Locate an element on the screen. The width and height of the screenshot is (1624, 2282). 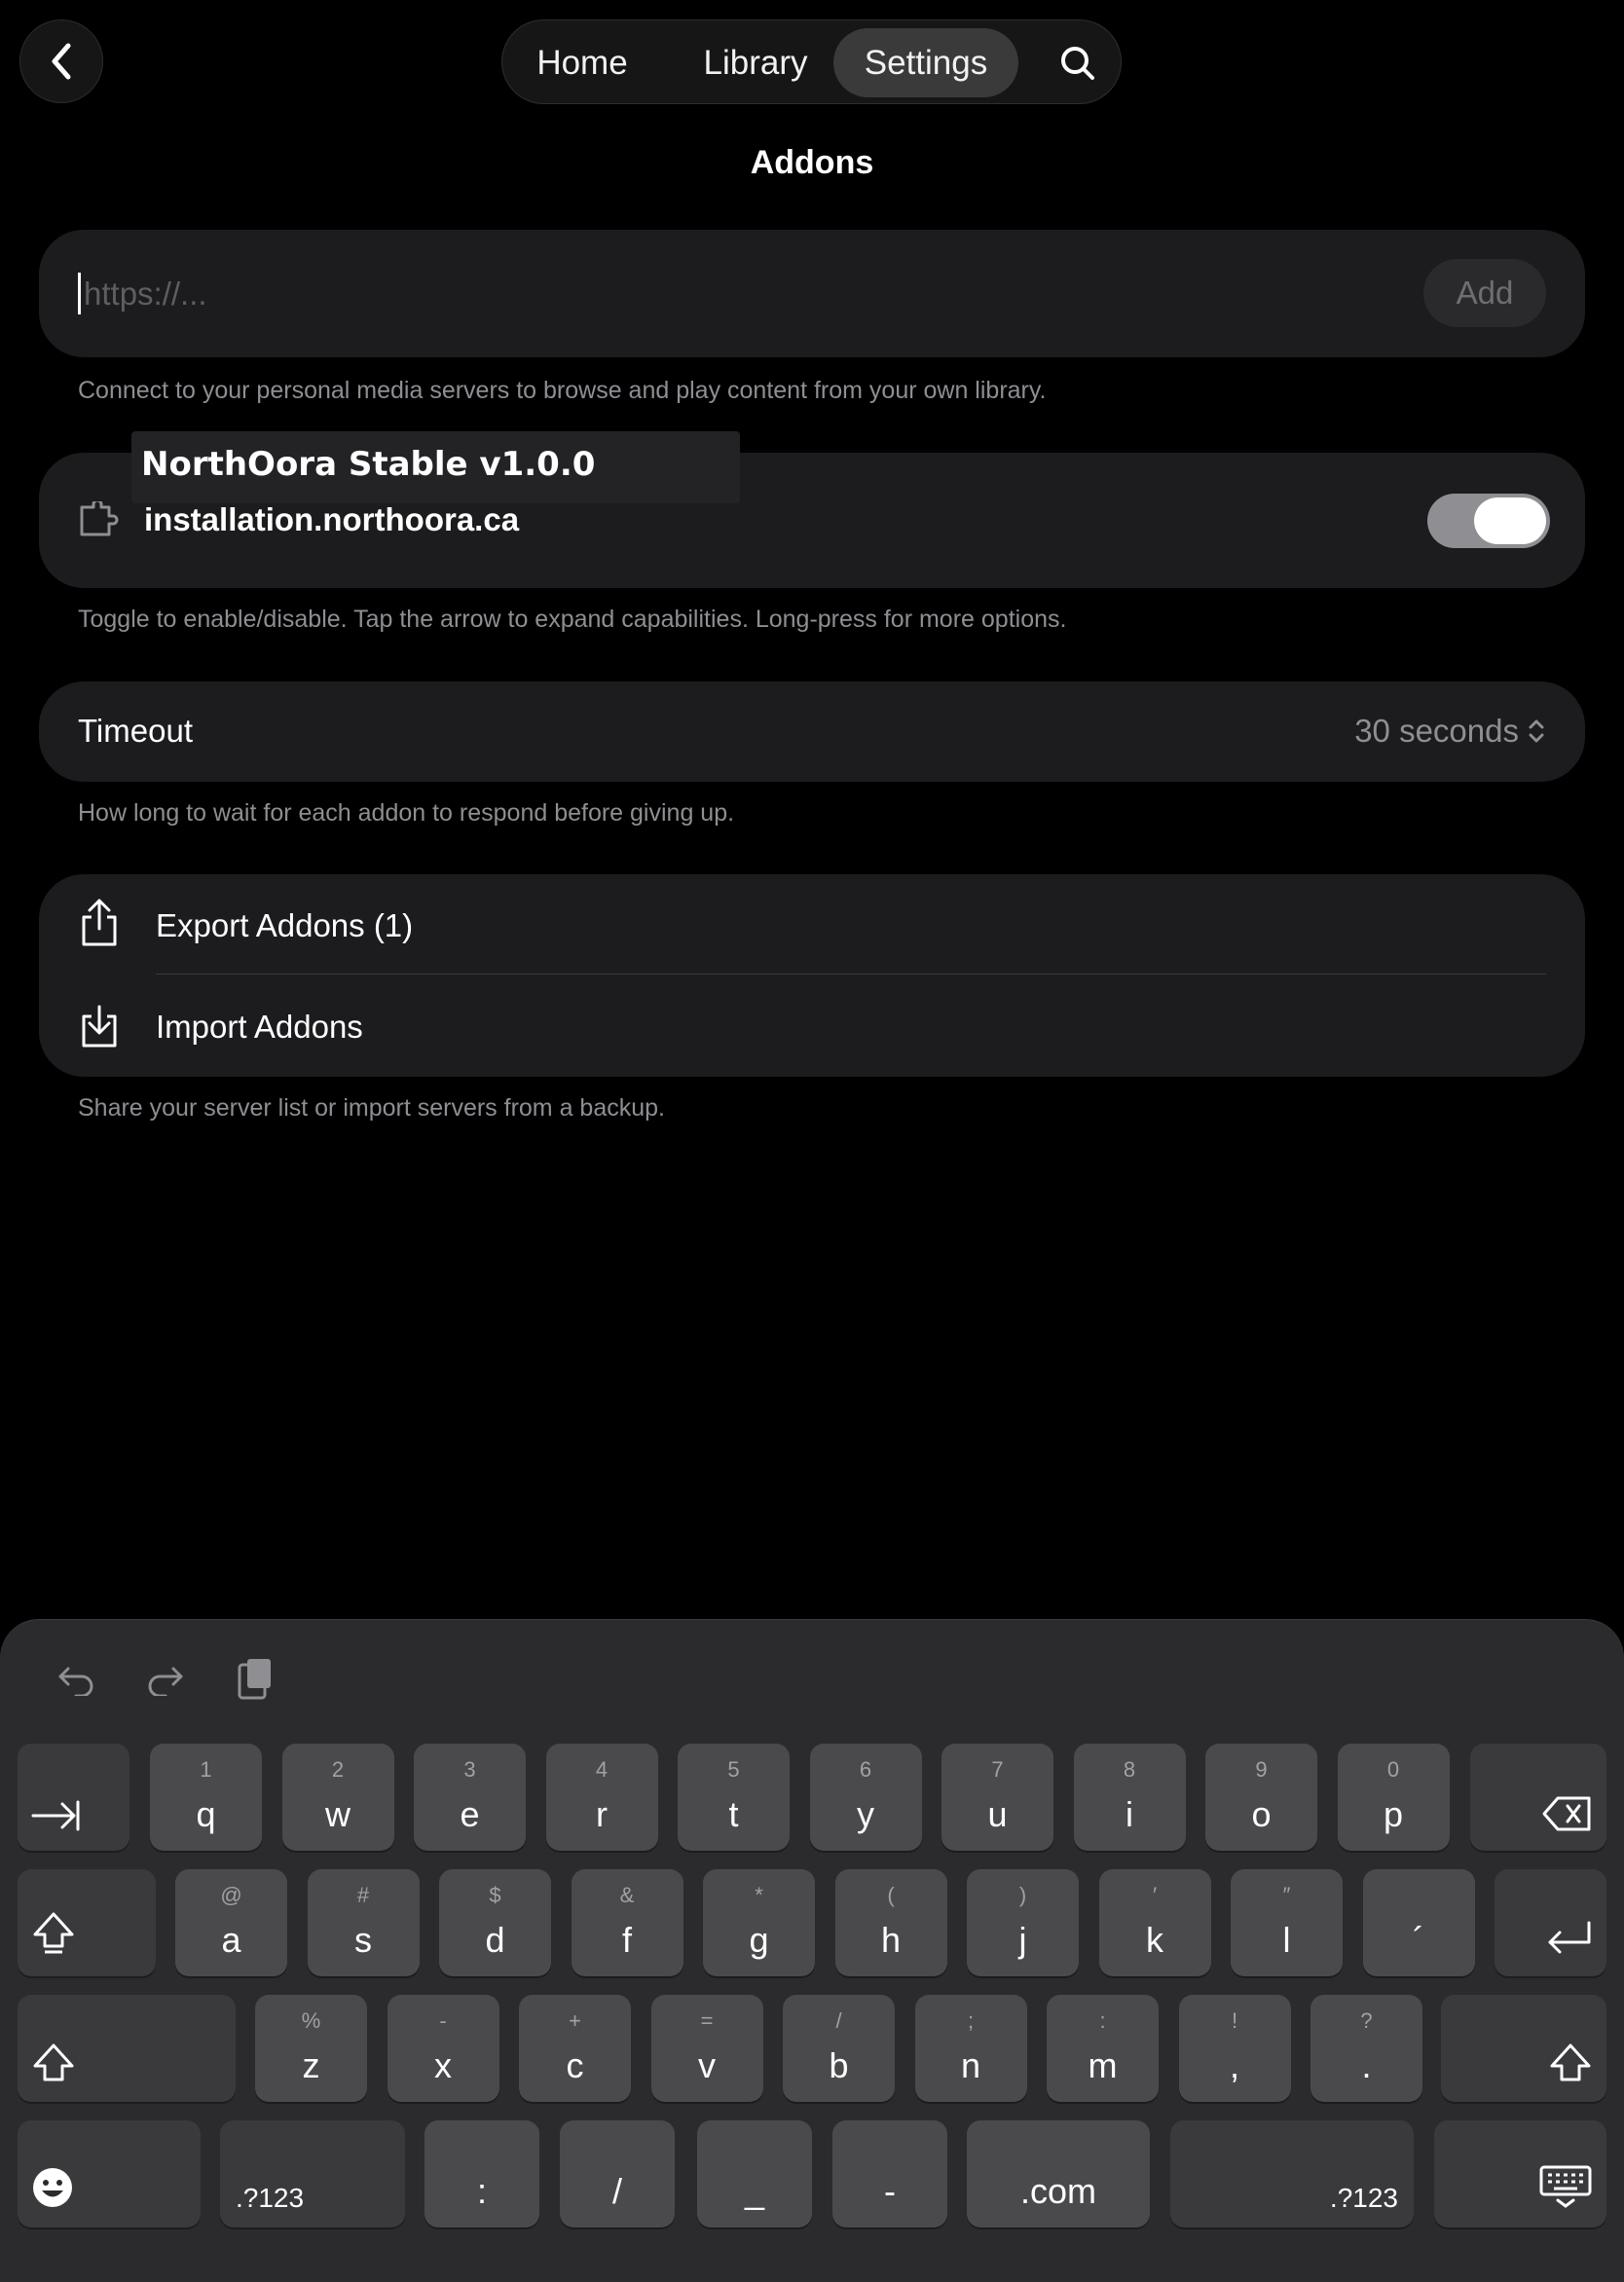
dotcom-key: .com is located at coordinates (1058, 2173).